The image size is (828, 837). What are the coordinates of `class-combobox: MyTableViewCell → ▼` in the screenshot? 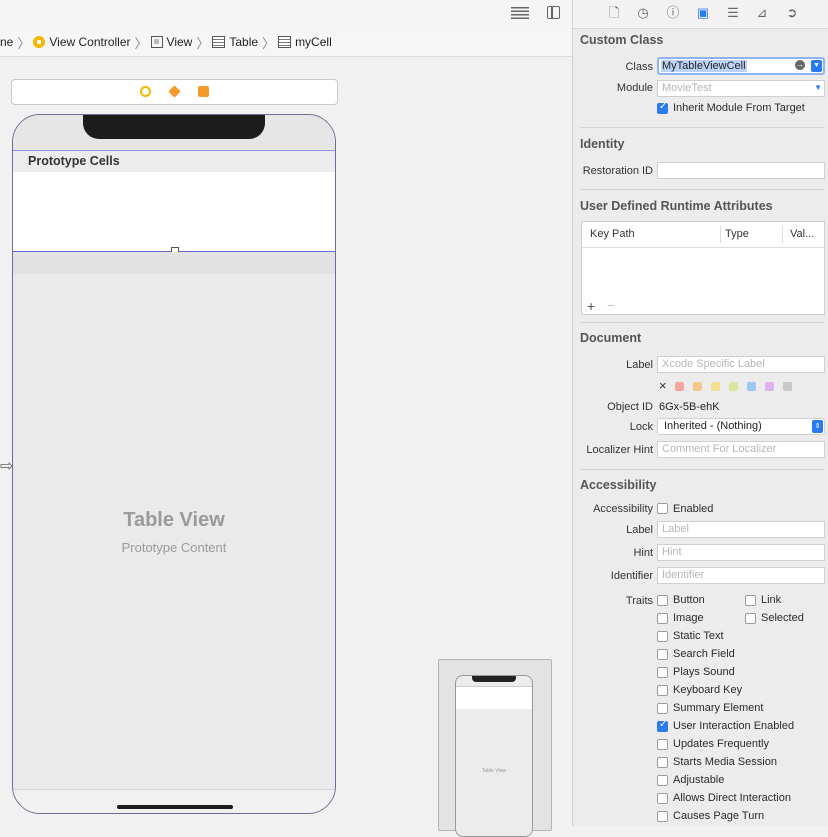 It's located at (741, 66).